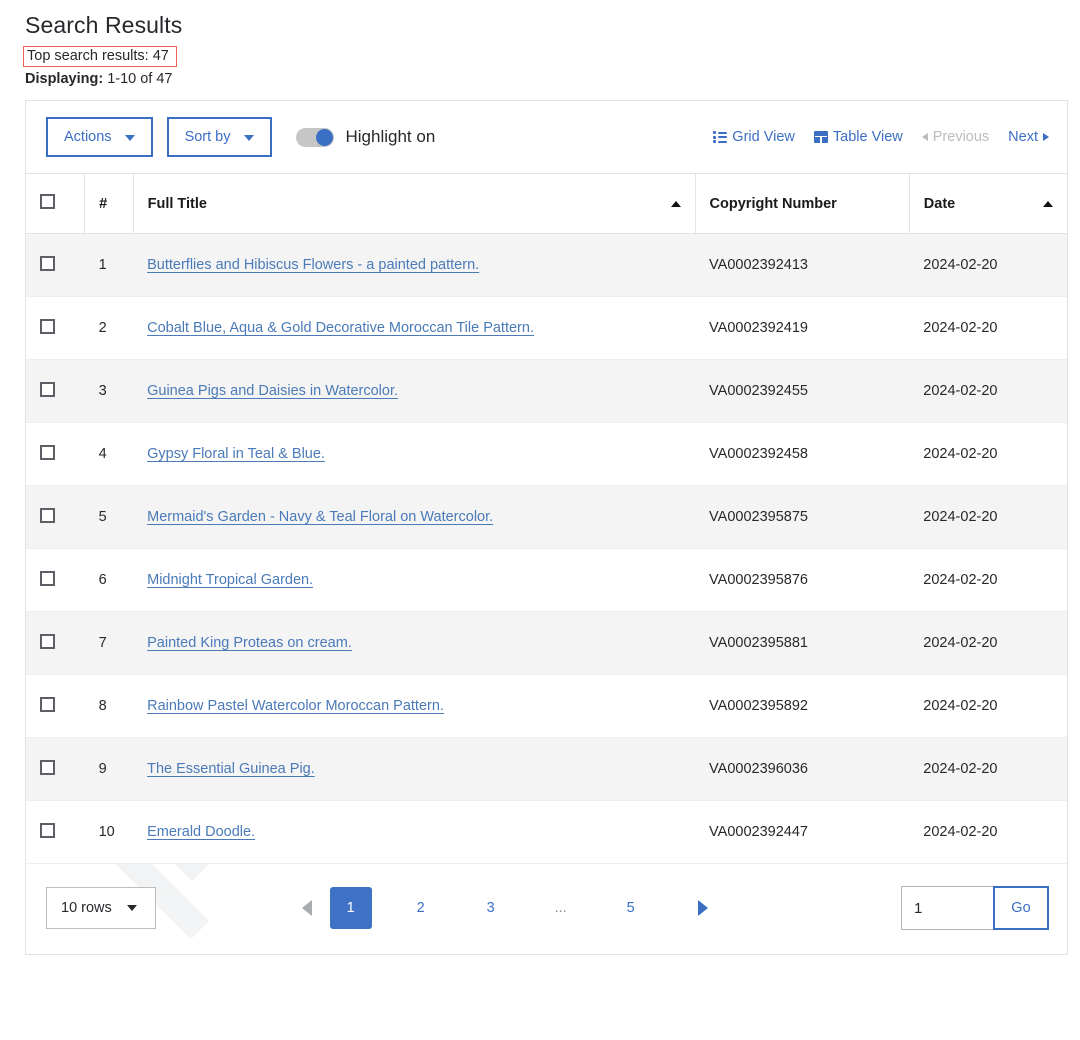 The height and width of the screenshot is (1040, 1080). I want to click on row-copyright-number: VA0002395875, so click(802, 517).